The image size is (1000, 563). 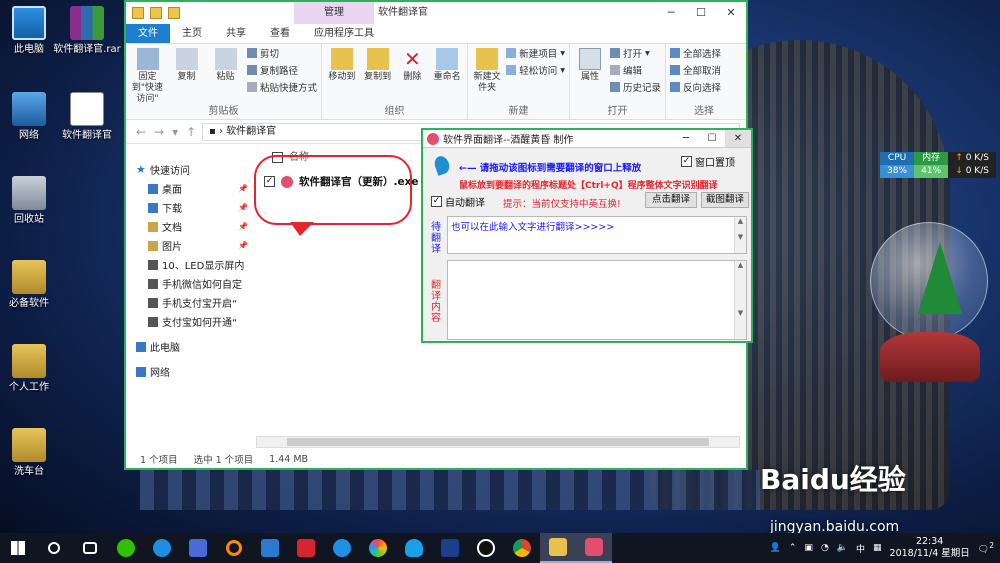 What do you see at coordinates (597, 235) in the screenshot?
I see `source-text-input: 也可以在此输入文字进行翻译>>>>> ▲ ▼` at bounding box center [597, 235].